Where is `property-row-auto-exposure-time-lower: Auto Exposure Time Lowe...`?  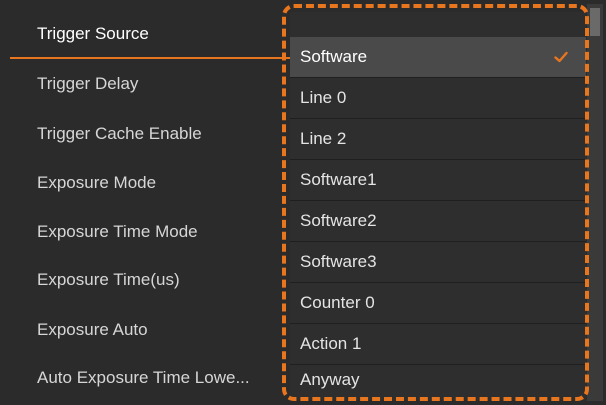
property-row-auto-exposure-time-lower: Auto Exposure Time Lowe... is located at coordinates (145, 378).